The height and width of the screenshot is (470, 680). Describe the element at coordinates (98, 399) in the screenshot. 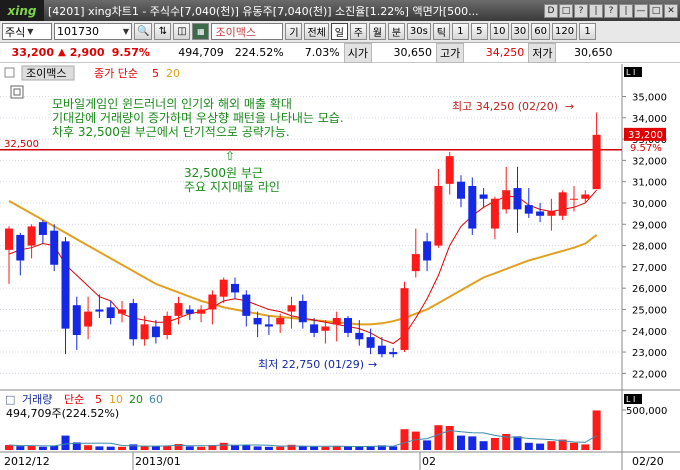

I see `volume-ma5: 5` at that location.